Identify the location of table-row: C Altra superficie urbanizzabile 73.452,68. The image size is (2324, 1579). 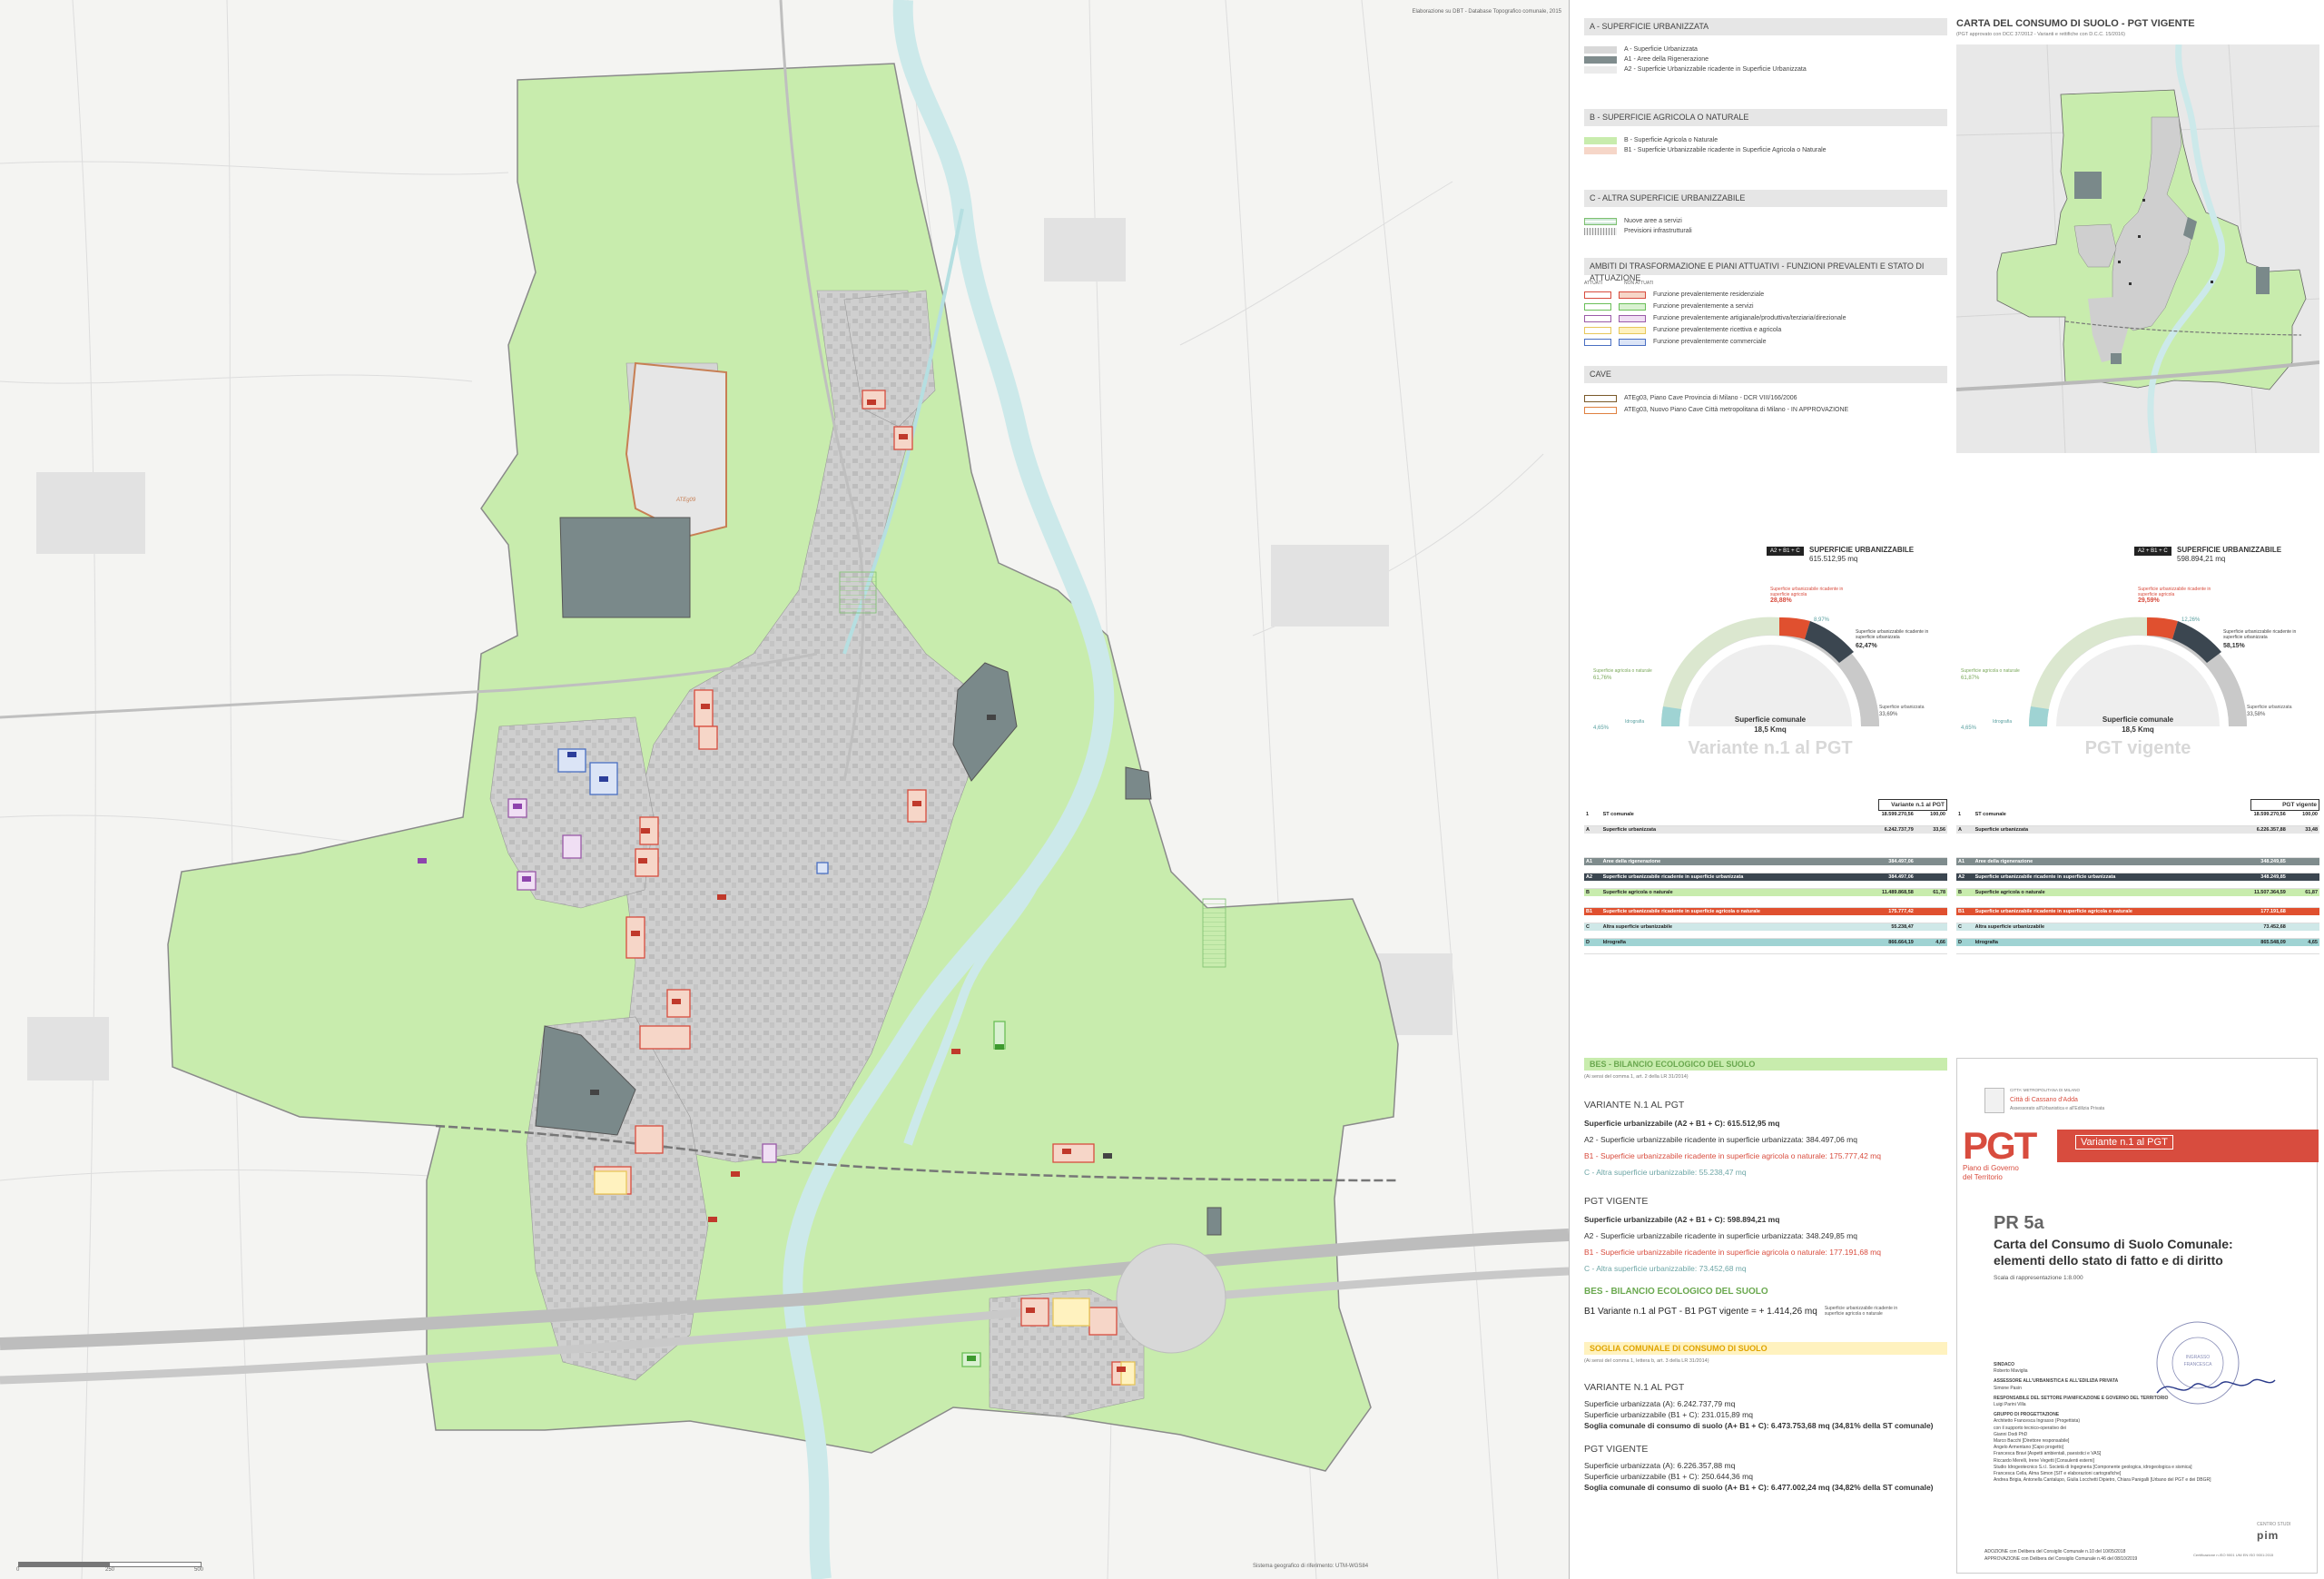
(2137, 927).